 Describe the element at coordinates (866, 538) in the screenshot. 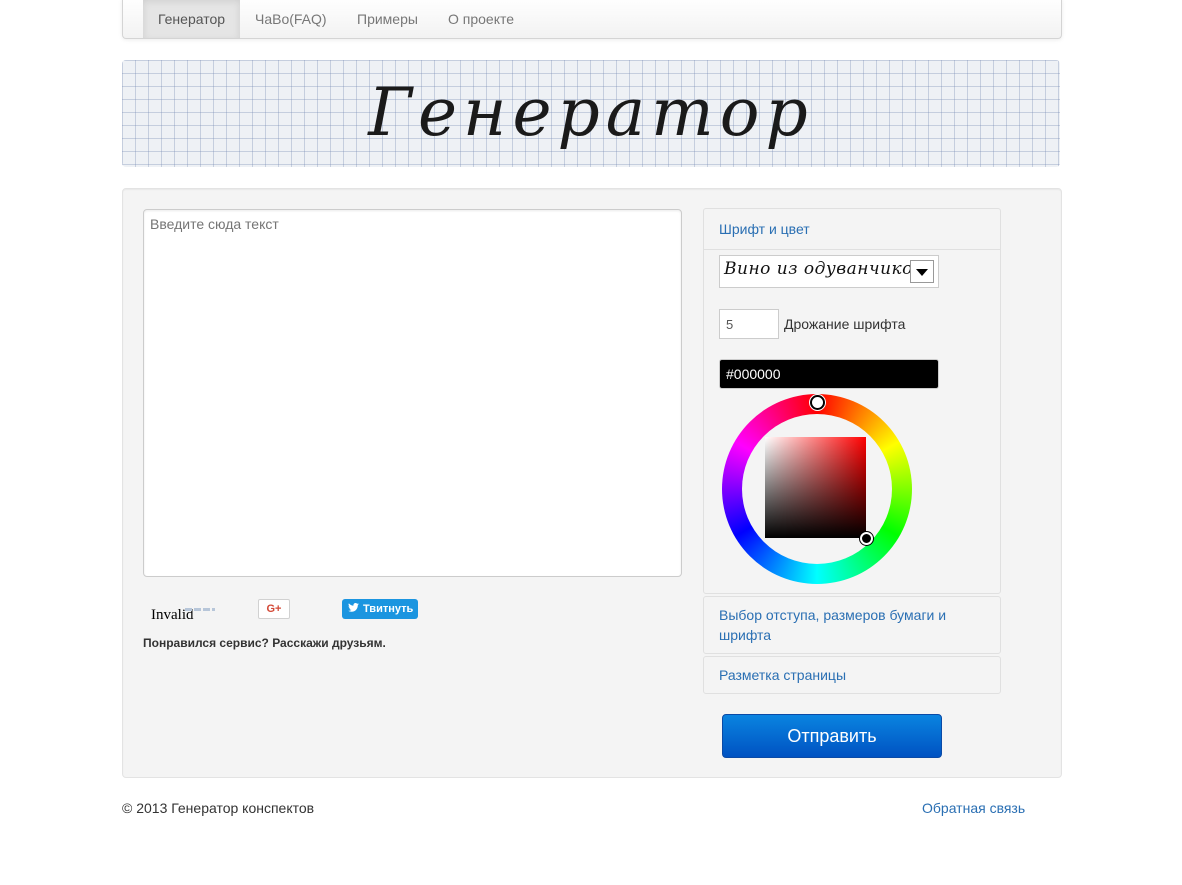

I see `color-marker-handle` at that location.